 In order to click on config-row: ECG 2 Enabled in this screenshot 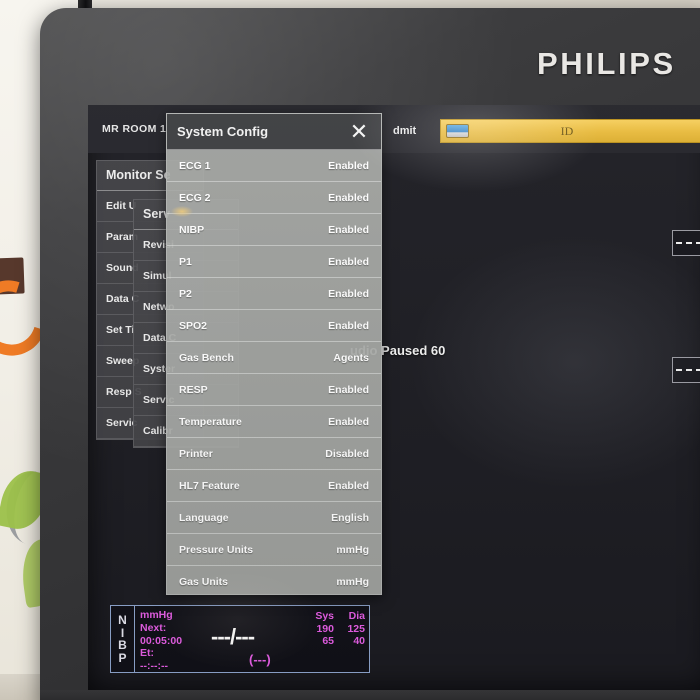, I will do `click(274, 198)`.